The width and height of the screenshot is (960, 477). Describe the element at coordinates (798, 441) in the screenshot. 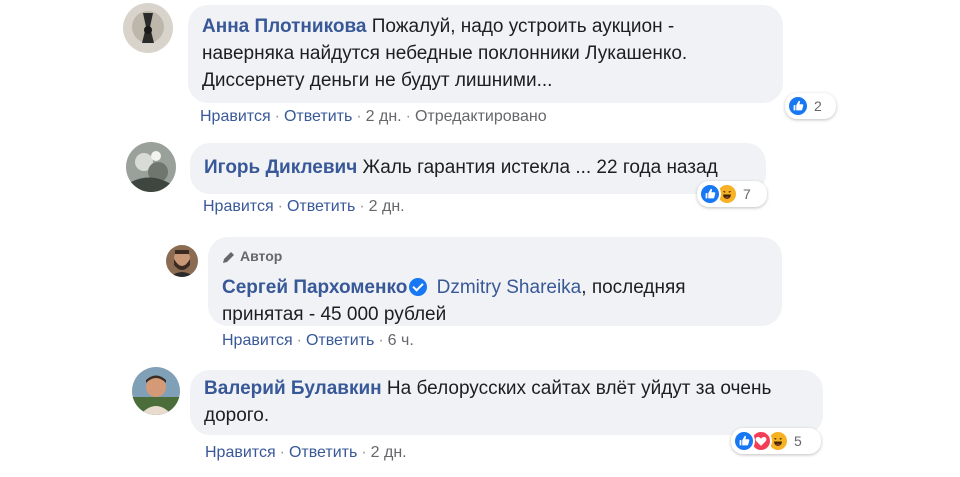

I see `reaction-count: 5` at that location.